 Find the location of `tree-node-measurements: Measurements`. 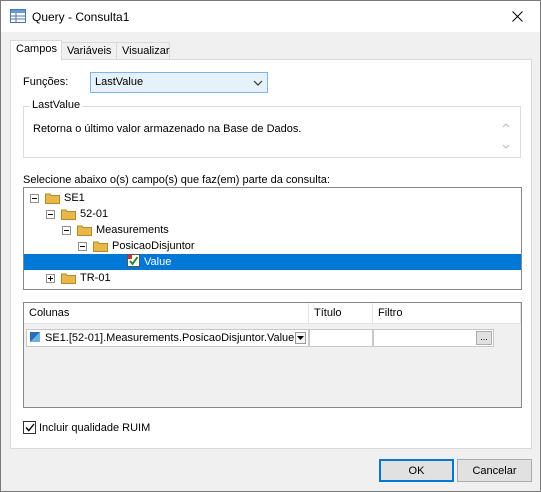

tree-node-measurements: Measurements is located at coordinates (115, 230).